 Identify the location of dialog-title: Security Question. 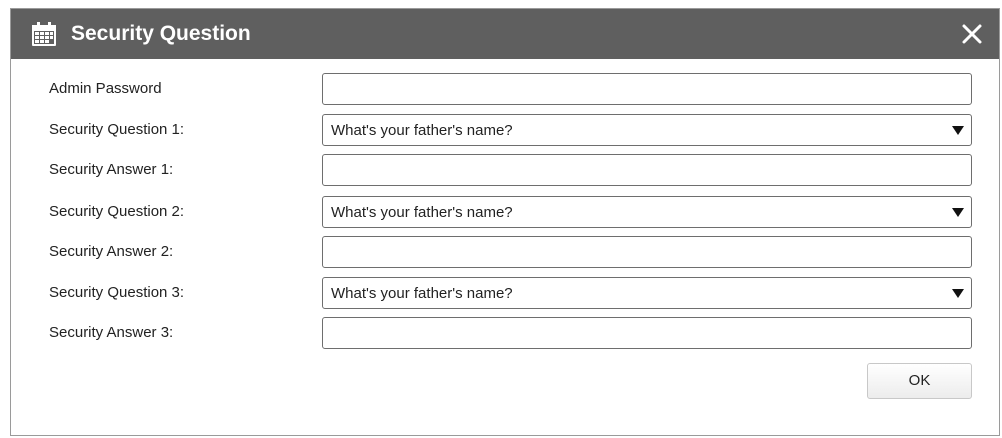
(161, 33).